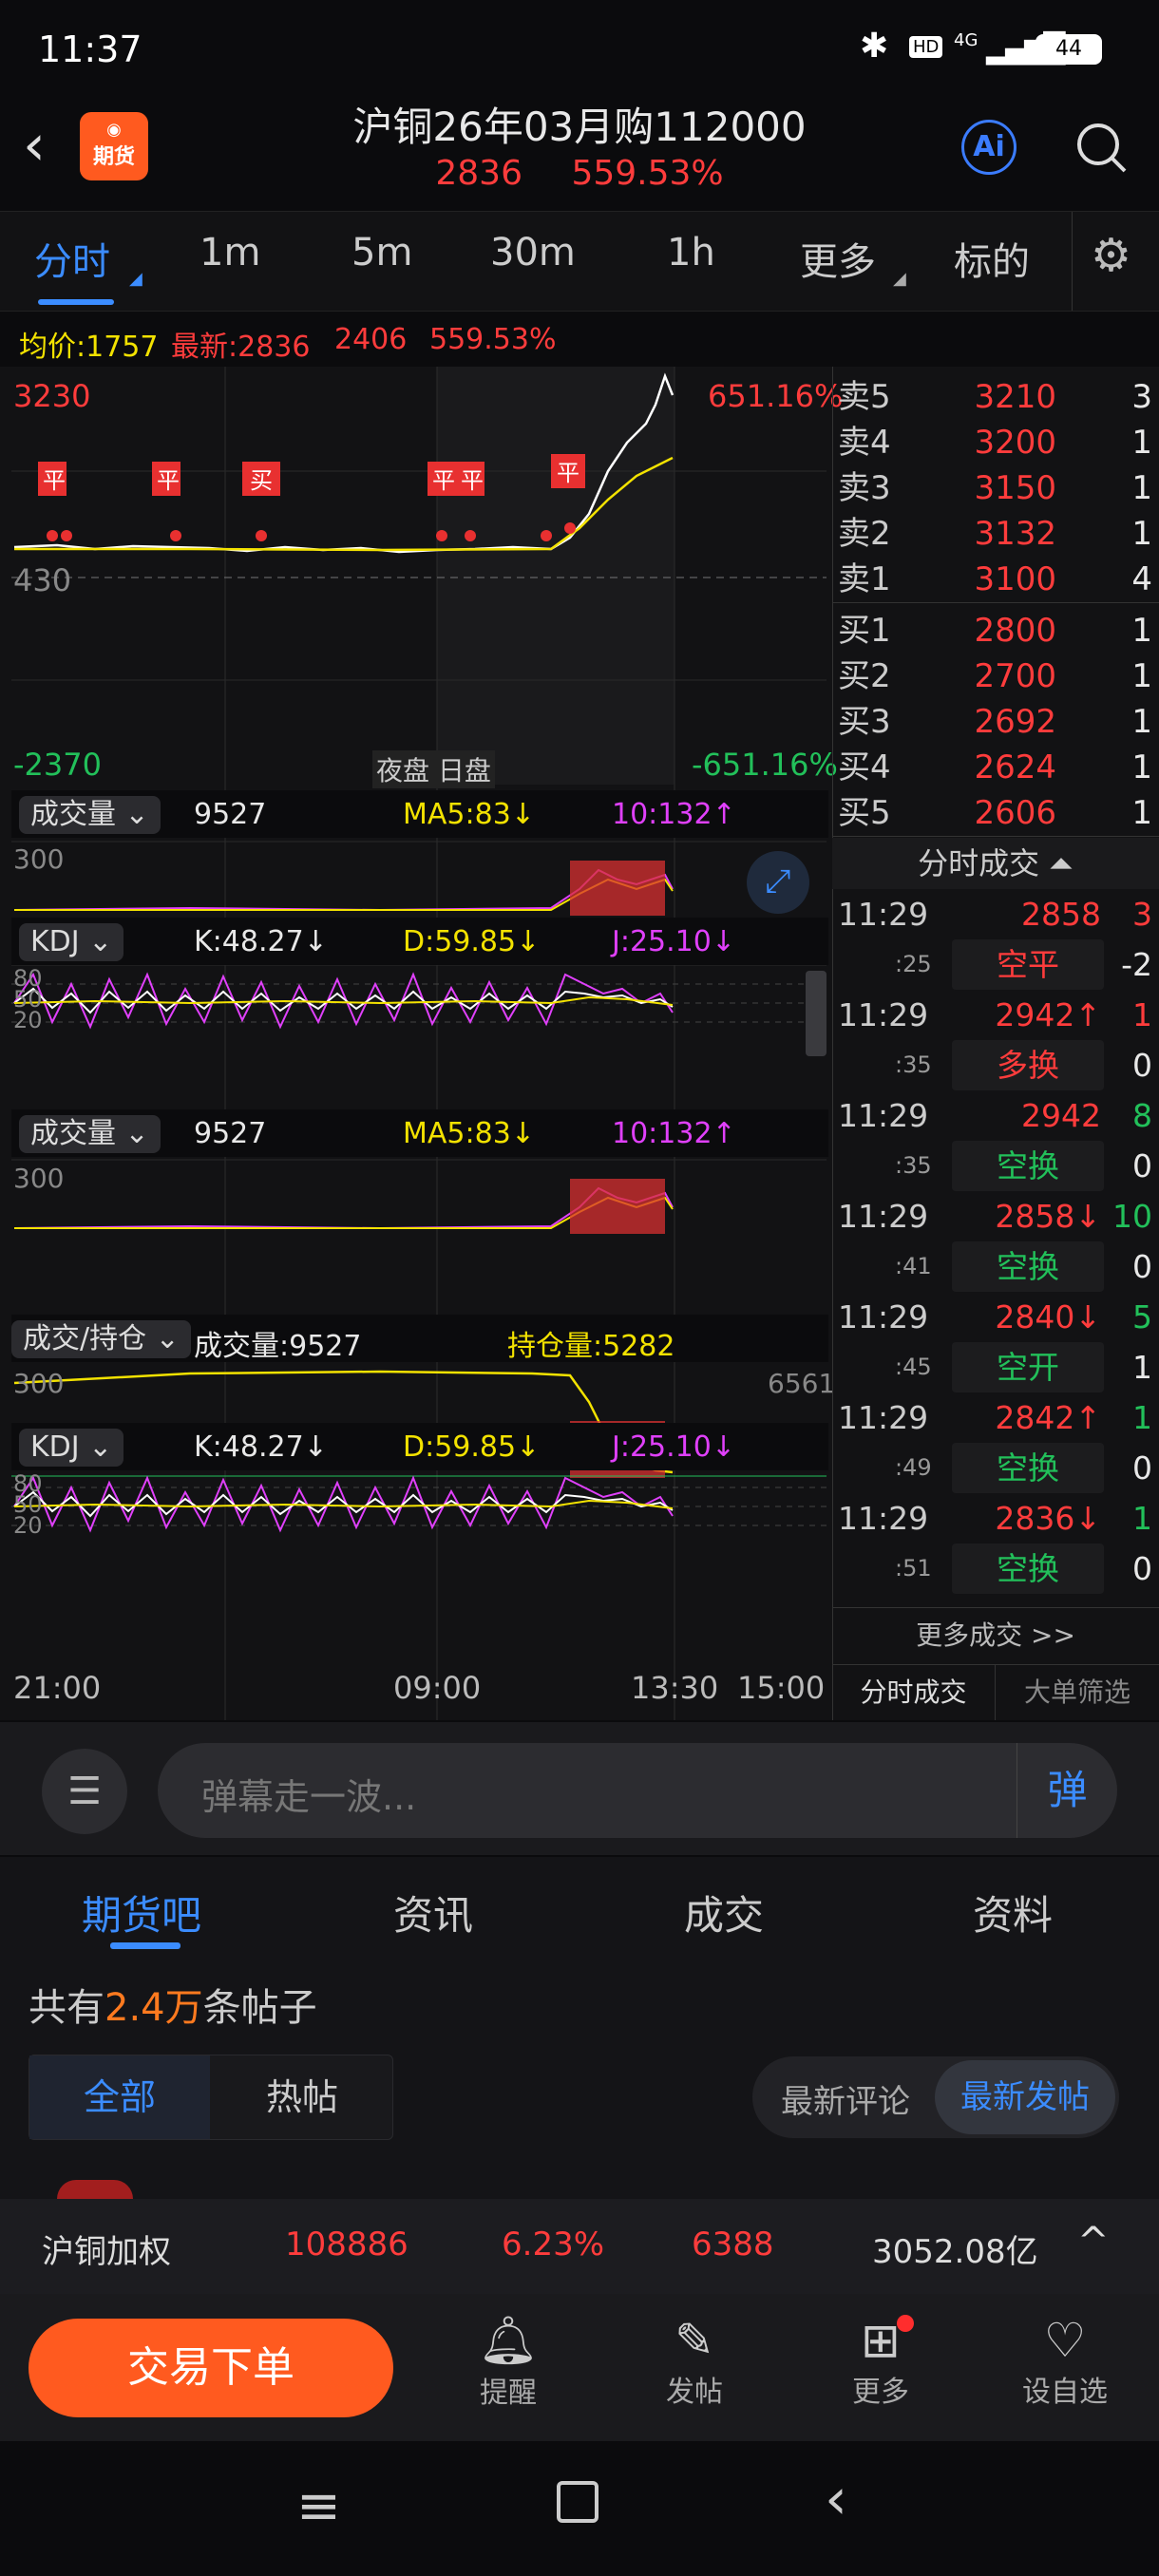 The width and height of the screenshot is (1159, 2576). What do you see at coordinates (997, 676) in the screenshot?
I see `buy-row: 买2 2700 1` at bounding box center [997, 676].